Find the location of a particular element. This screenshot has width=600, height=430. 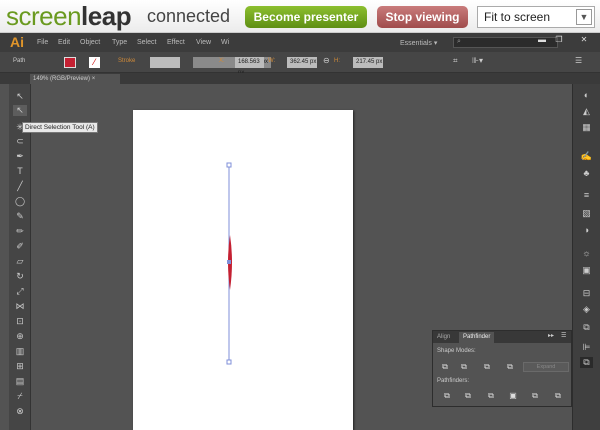

align-panel-icon: ⊟ is located at coordinates (586, 293).